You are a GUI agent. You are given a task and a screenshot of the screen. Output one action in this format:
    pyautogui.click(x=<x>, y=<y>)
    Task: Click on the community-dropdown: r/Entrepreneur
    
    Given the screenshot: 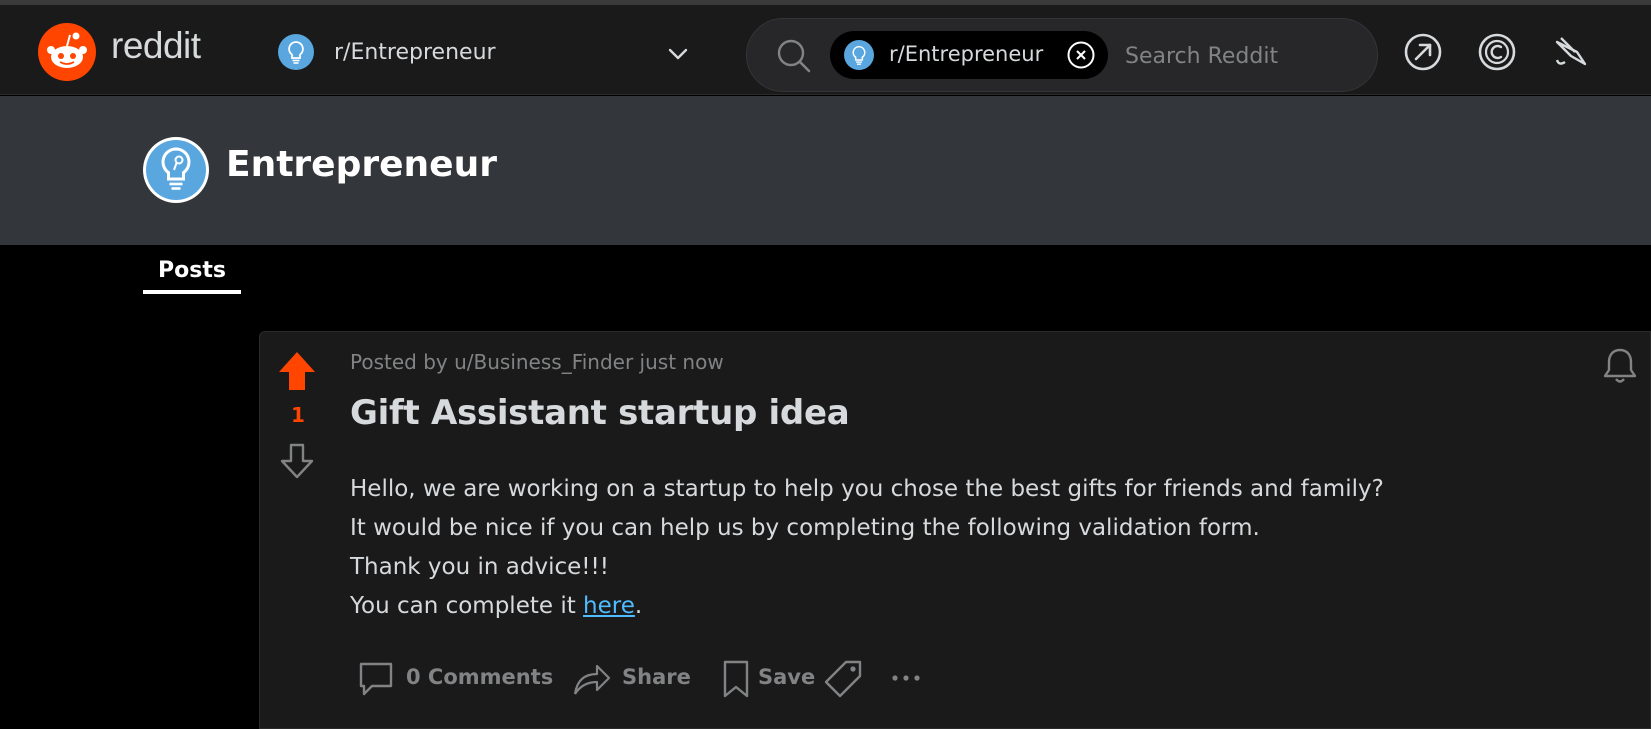 What is the action you would take?
    pyautogui.click(x=485, y=51)
    